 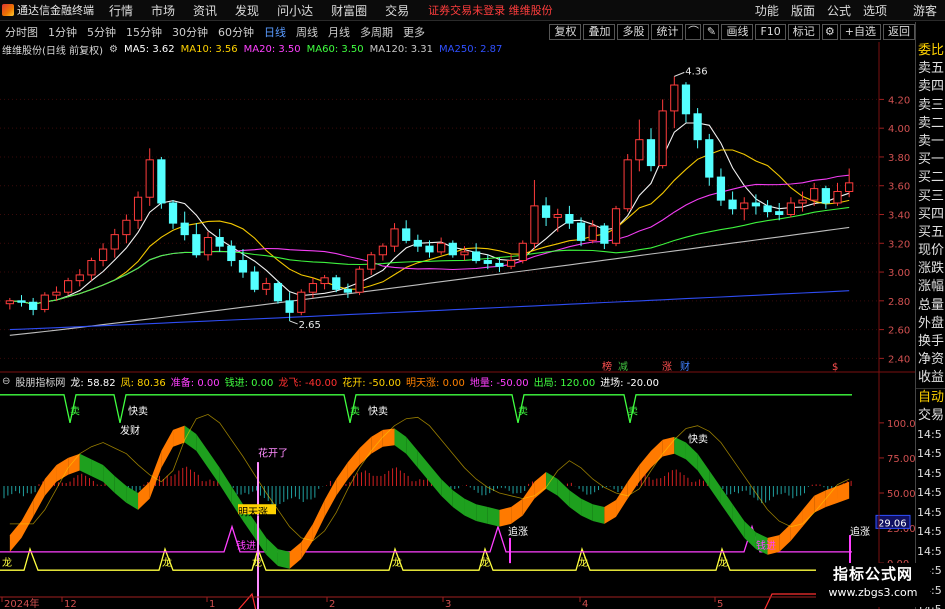 I want to click on tool-button-0: 复权, so click(x=565, y=32).